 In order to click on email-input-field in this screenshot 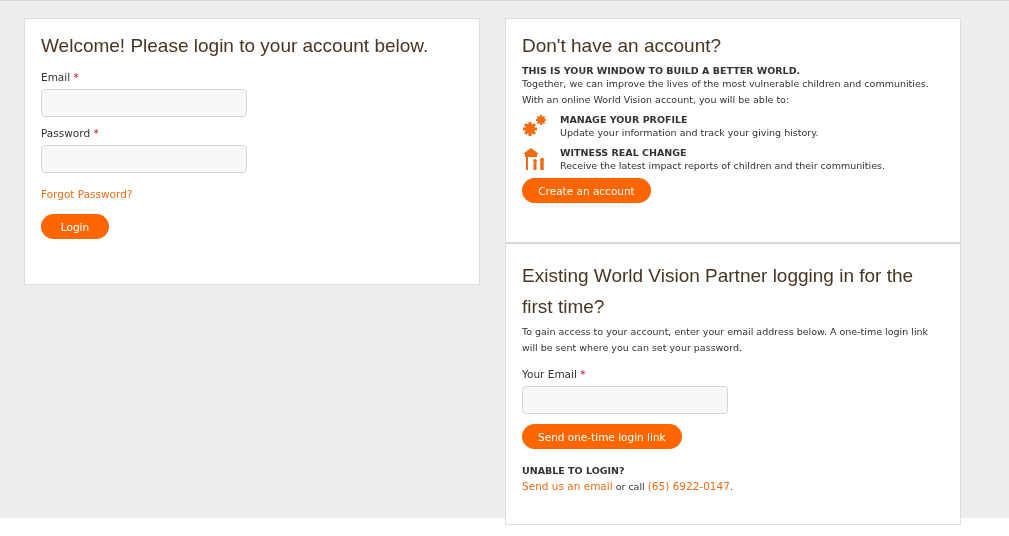, I will do `click(625, 400)`.